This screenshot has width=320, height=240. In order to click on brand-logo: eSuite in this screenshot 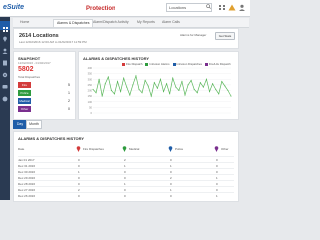, I will do `click(13, 7)`.